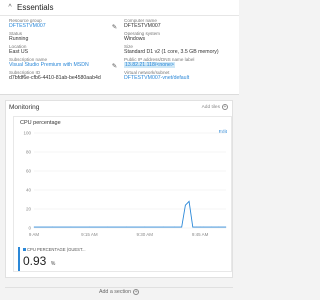 This screenshot has height=300, width=320. Describe the element at coordinates (211, 107) in the screenshot. I see `add-tiles-label: Add tiles` at that location.